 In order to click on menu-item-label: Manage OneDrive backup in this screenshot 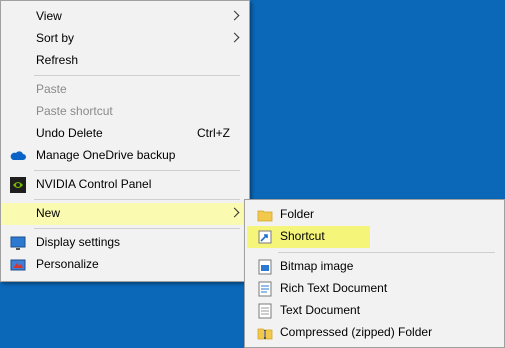, I will do `click(106, 155)`.